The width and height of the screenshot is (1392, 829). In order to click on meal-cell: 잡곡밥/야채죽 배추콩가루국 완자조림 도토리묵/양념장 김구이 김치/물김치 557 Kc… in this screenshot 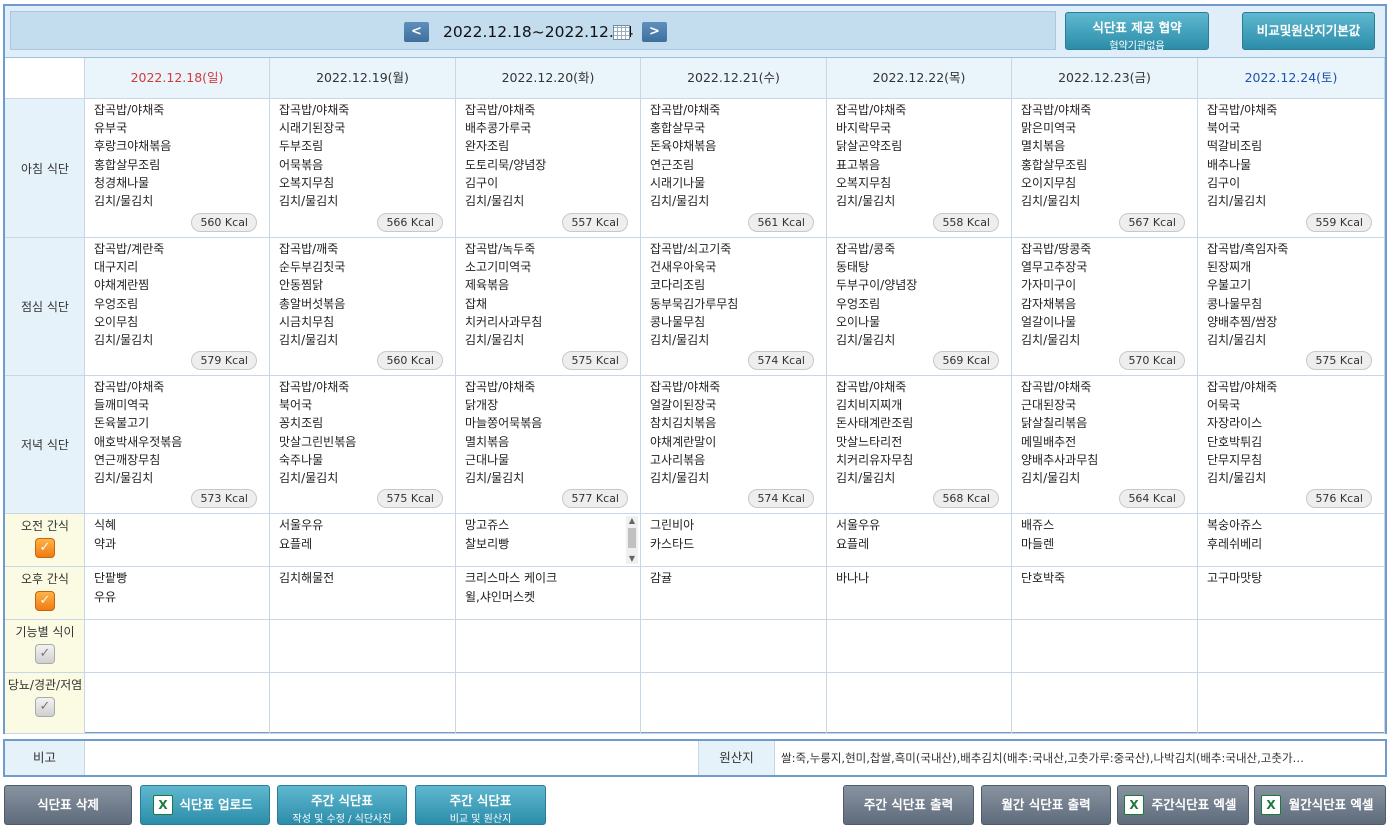, I will do `click(548, 168)`.